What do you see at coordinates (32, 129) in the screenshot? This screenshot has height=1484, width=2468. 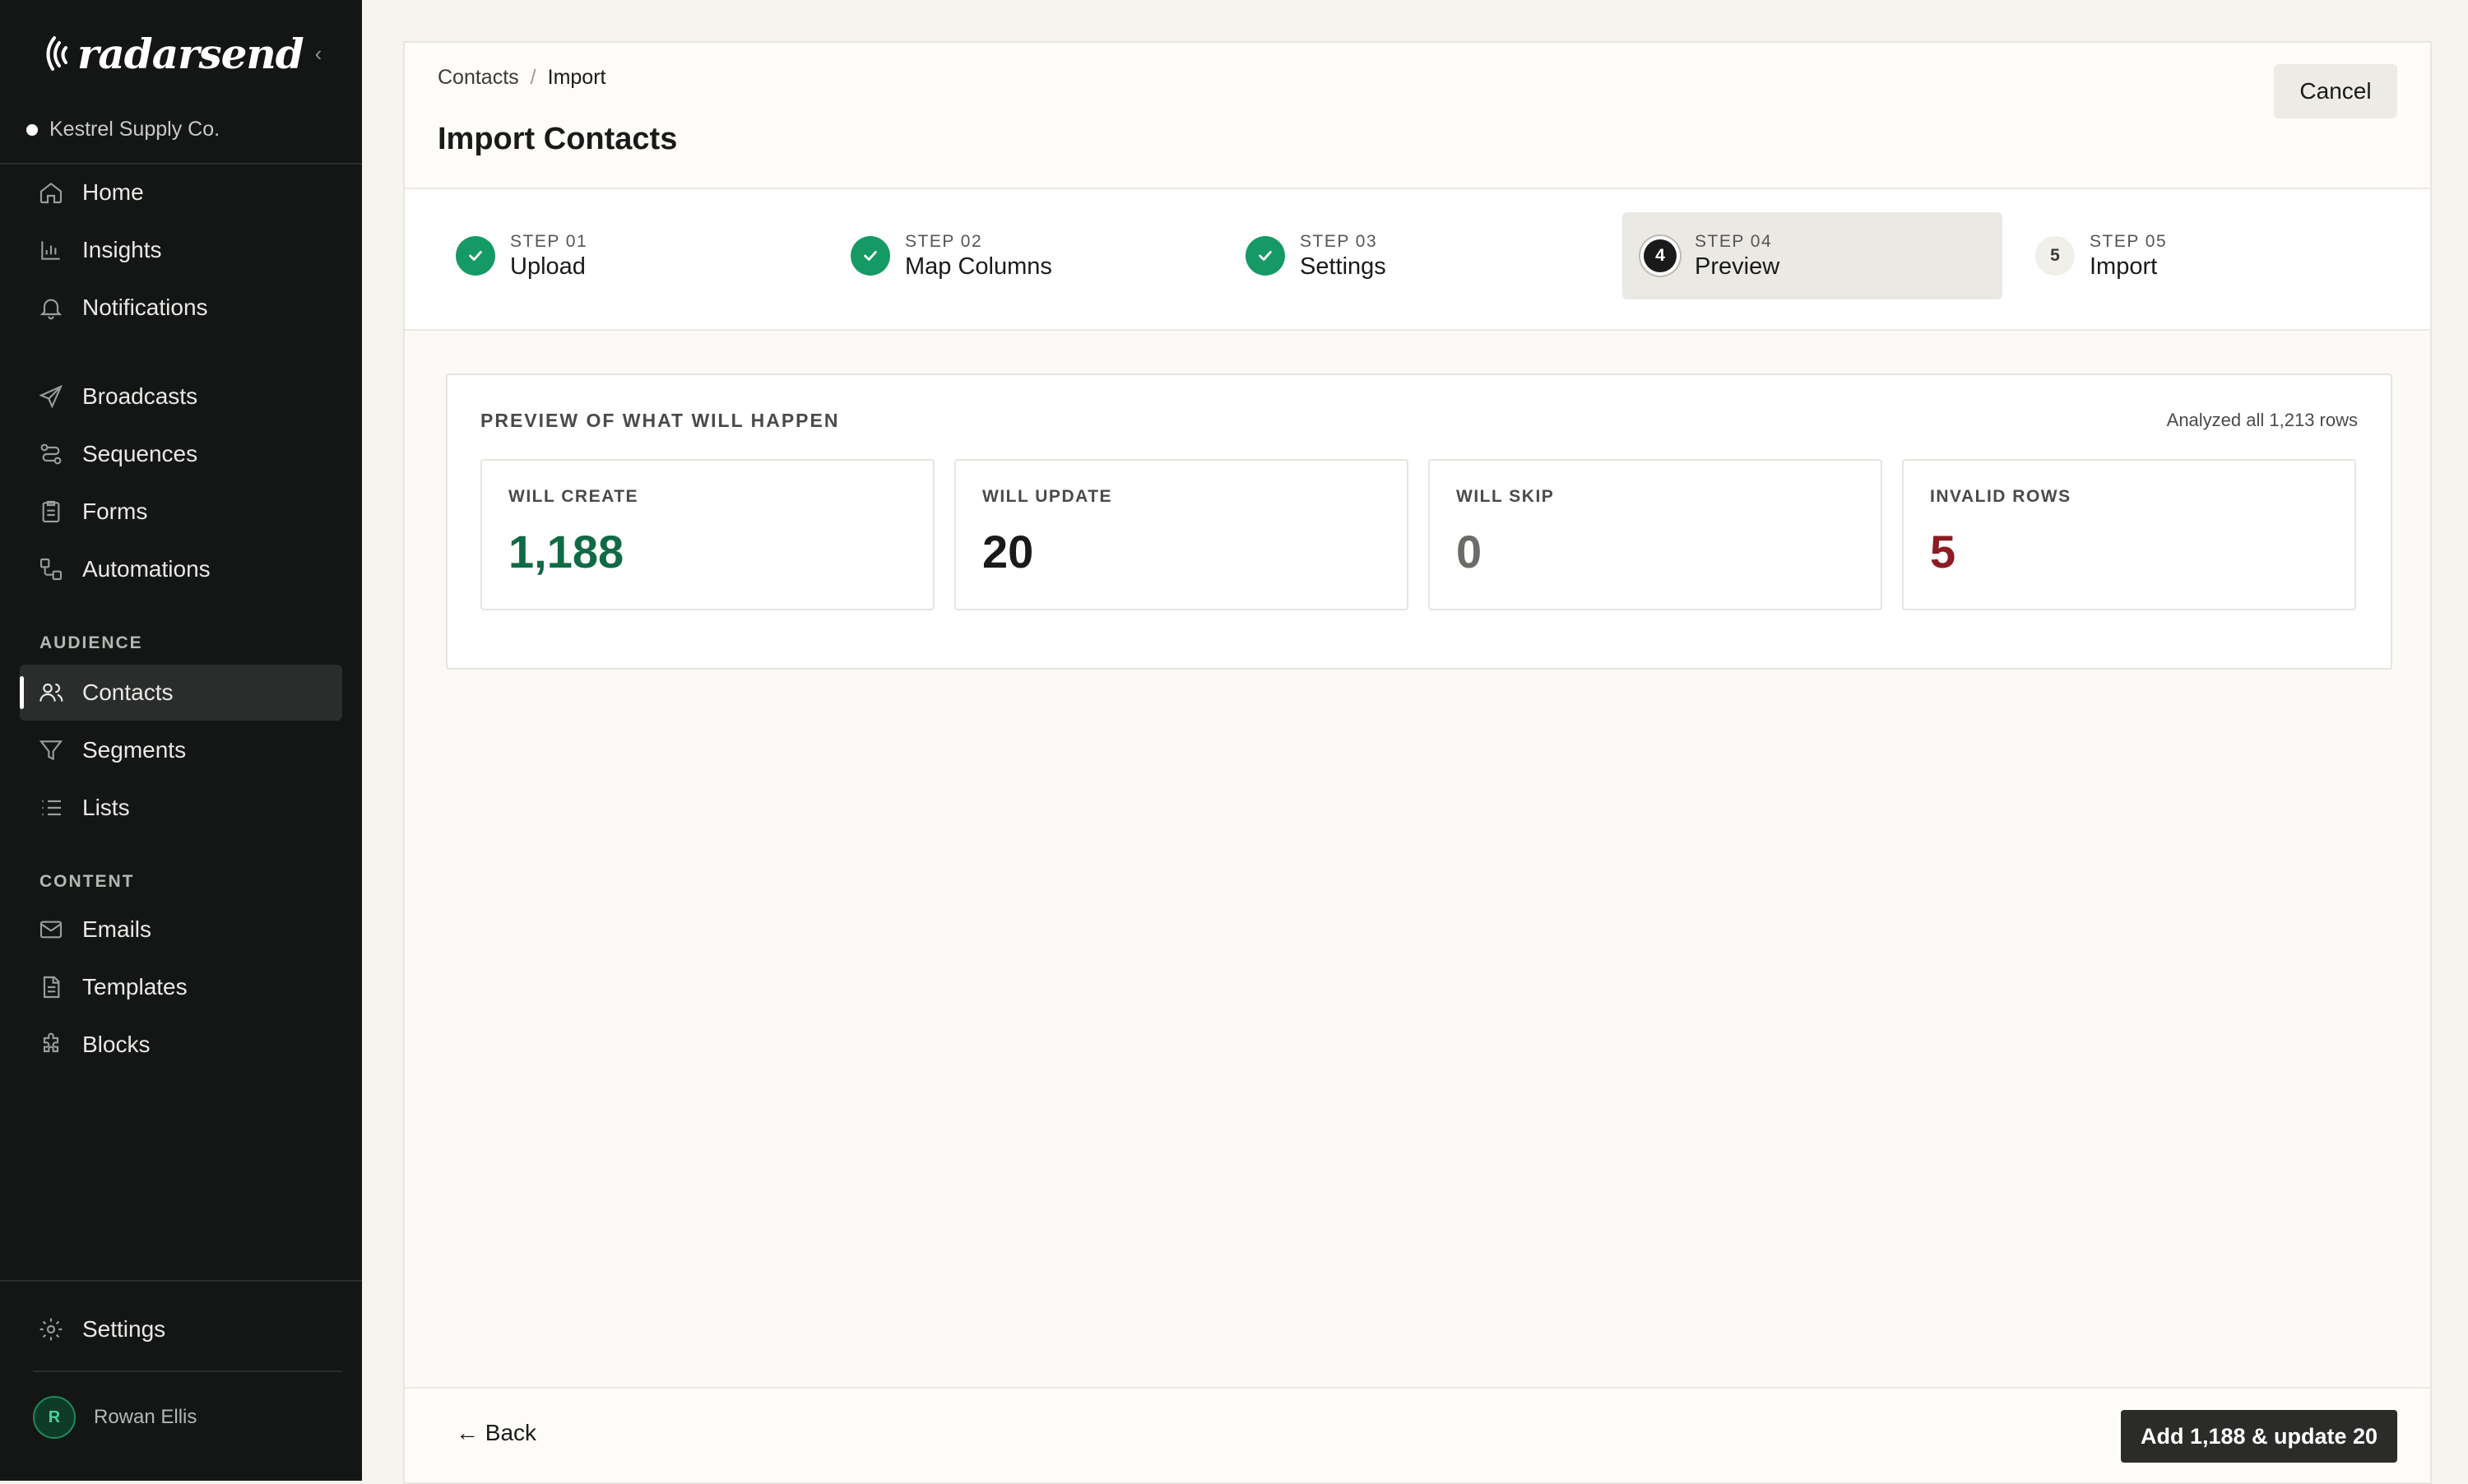 I see `workspace-status-dot` at bounding box center [32, 129].